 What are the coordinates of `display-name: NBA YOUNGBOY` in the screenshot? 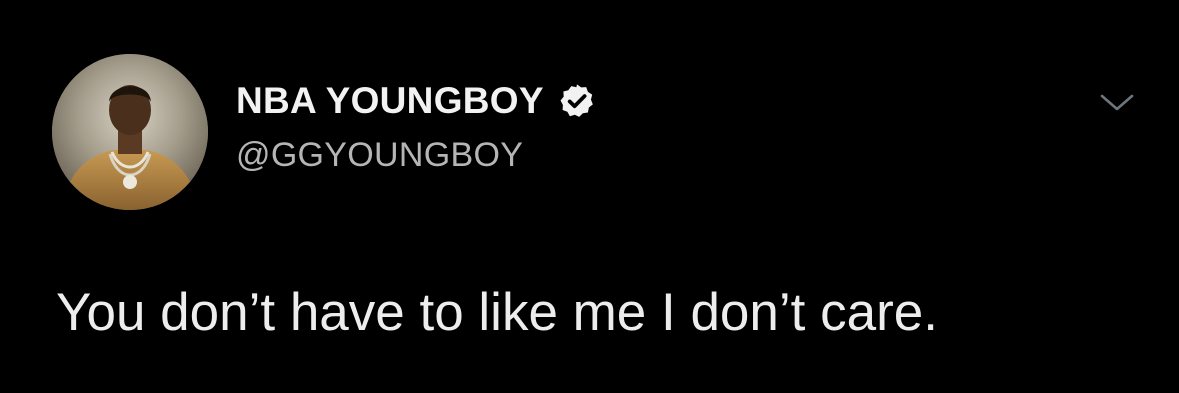 It's located at (390, 101).